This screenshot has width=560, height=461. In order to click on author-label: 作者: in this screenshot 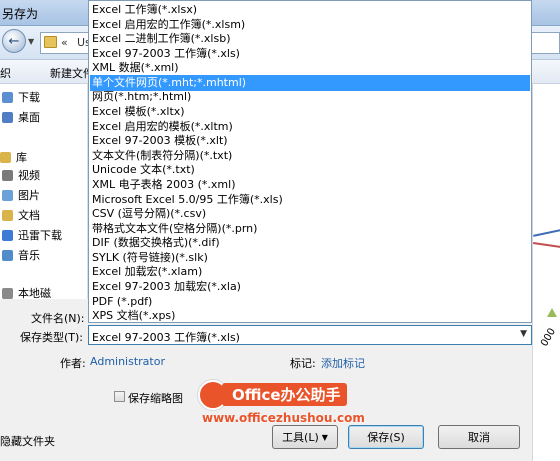, I will do `click(73, 363)`.